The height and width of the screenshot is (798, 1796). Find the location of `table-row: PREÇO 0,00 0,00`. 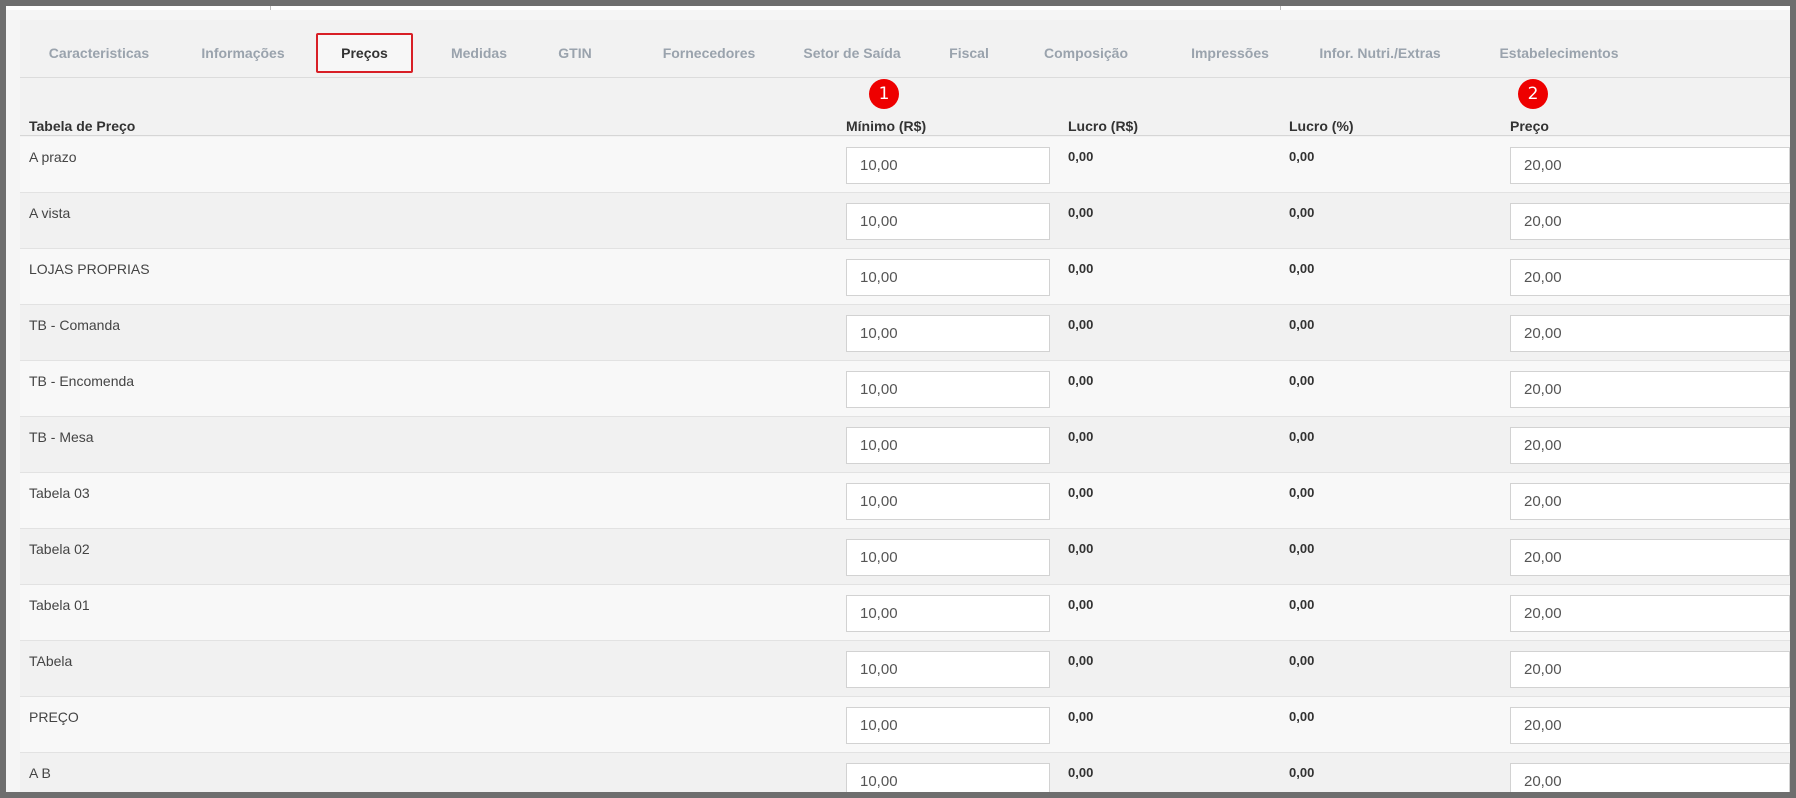

table-row: PREÇO 0,00 0,00 is located at coordinates (905, 725).